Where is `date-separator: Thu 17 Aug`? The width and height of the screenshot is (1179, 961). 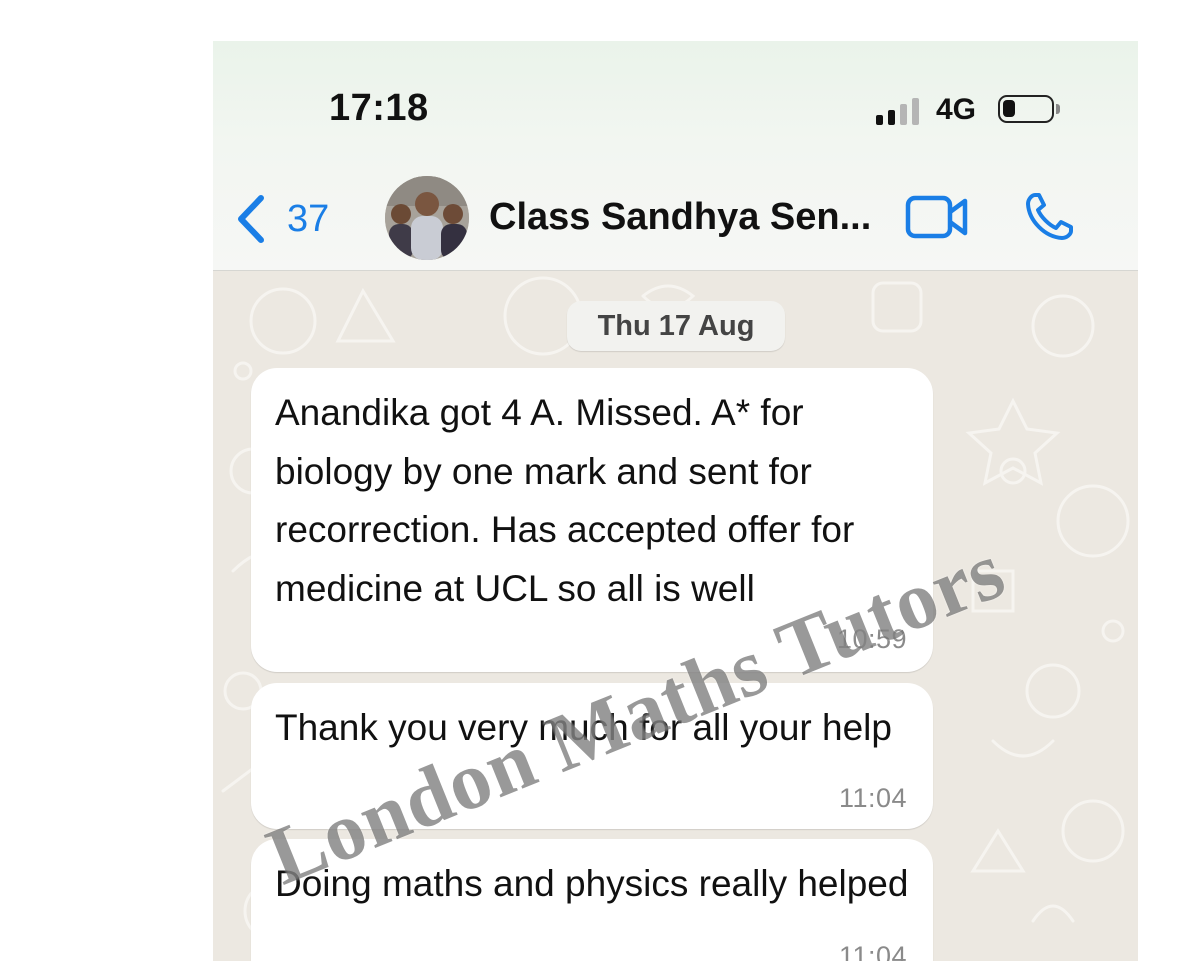
date-separator: Thu 17 Aug is located at coordinates (676, 326).